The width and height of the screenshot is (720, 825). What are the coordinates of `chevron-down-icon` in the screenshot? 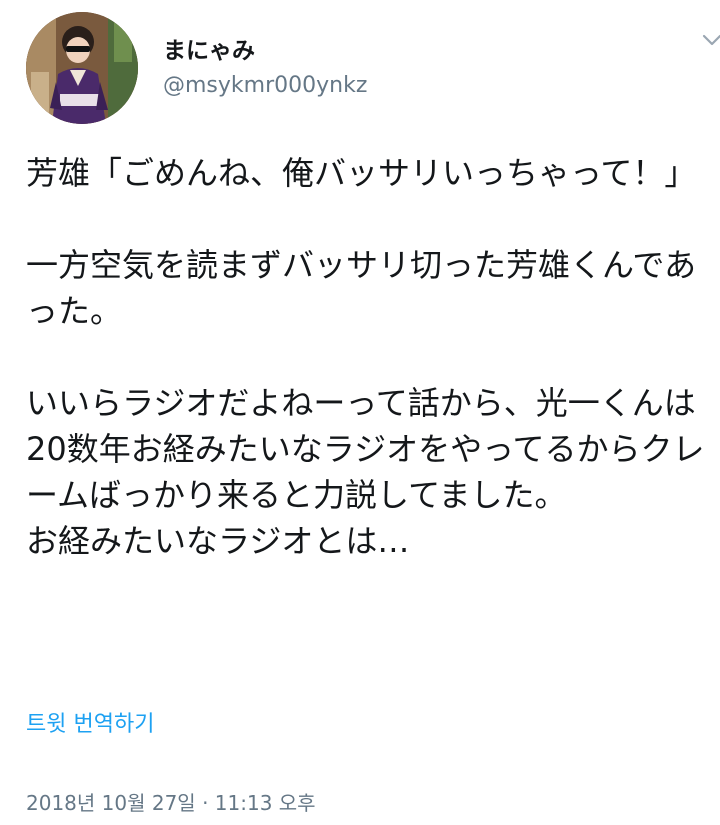 It's located at (710, 40).